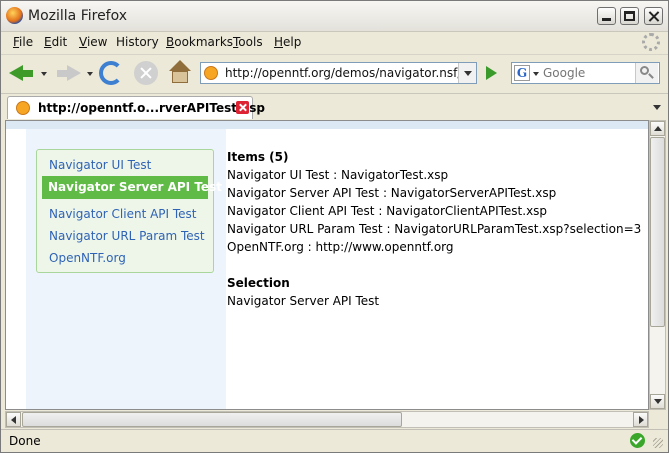 The image size is (669, 453). I want to click on search-engine-icon: G, so click(522, 73).